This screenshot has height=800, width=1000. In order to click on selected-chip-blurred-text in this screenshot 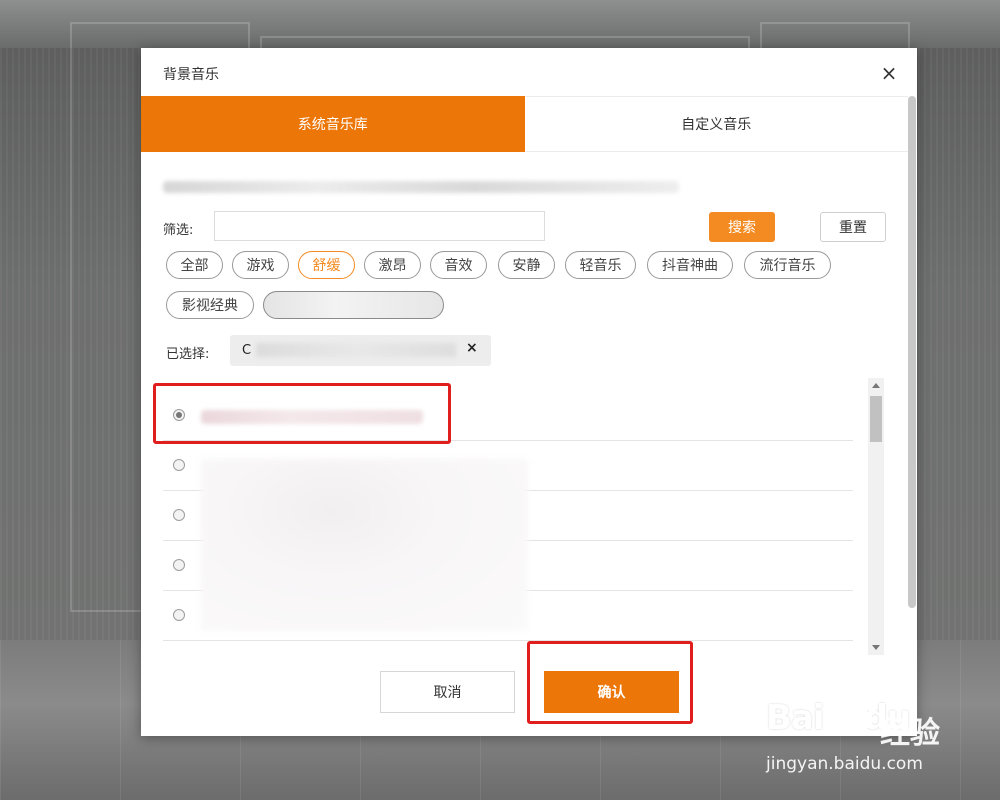, I will do `click(356, 350)`.